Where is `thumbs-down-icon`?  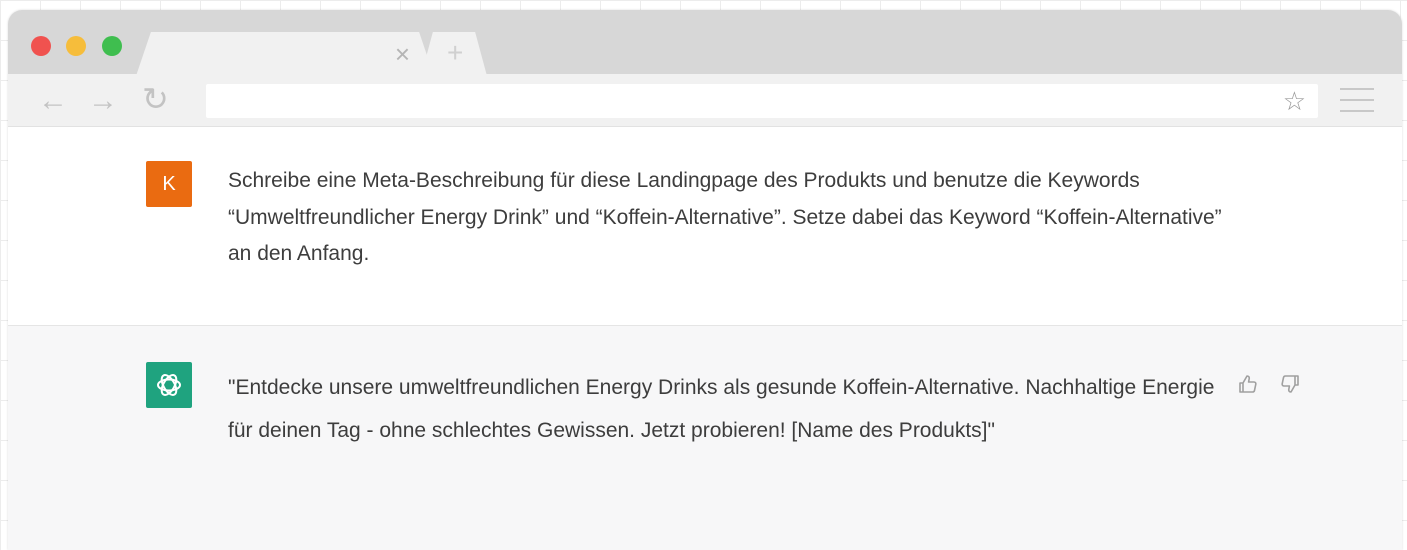
thumbs-down-icon is located at coordinates (1290, 386).